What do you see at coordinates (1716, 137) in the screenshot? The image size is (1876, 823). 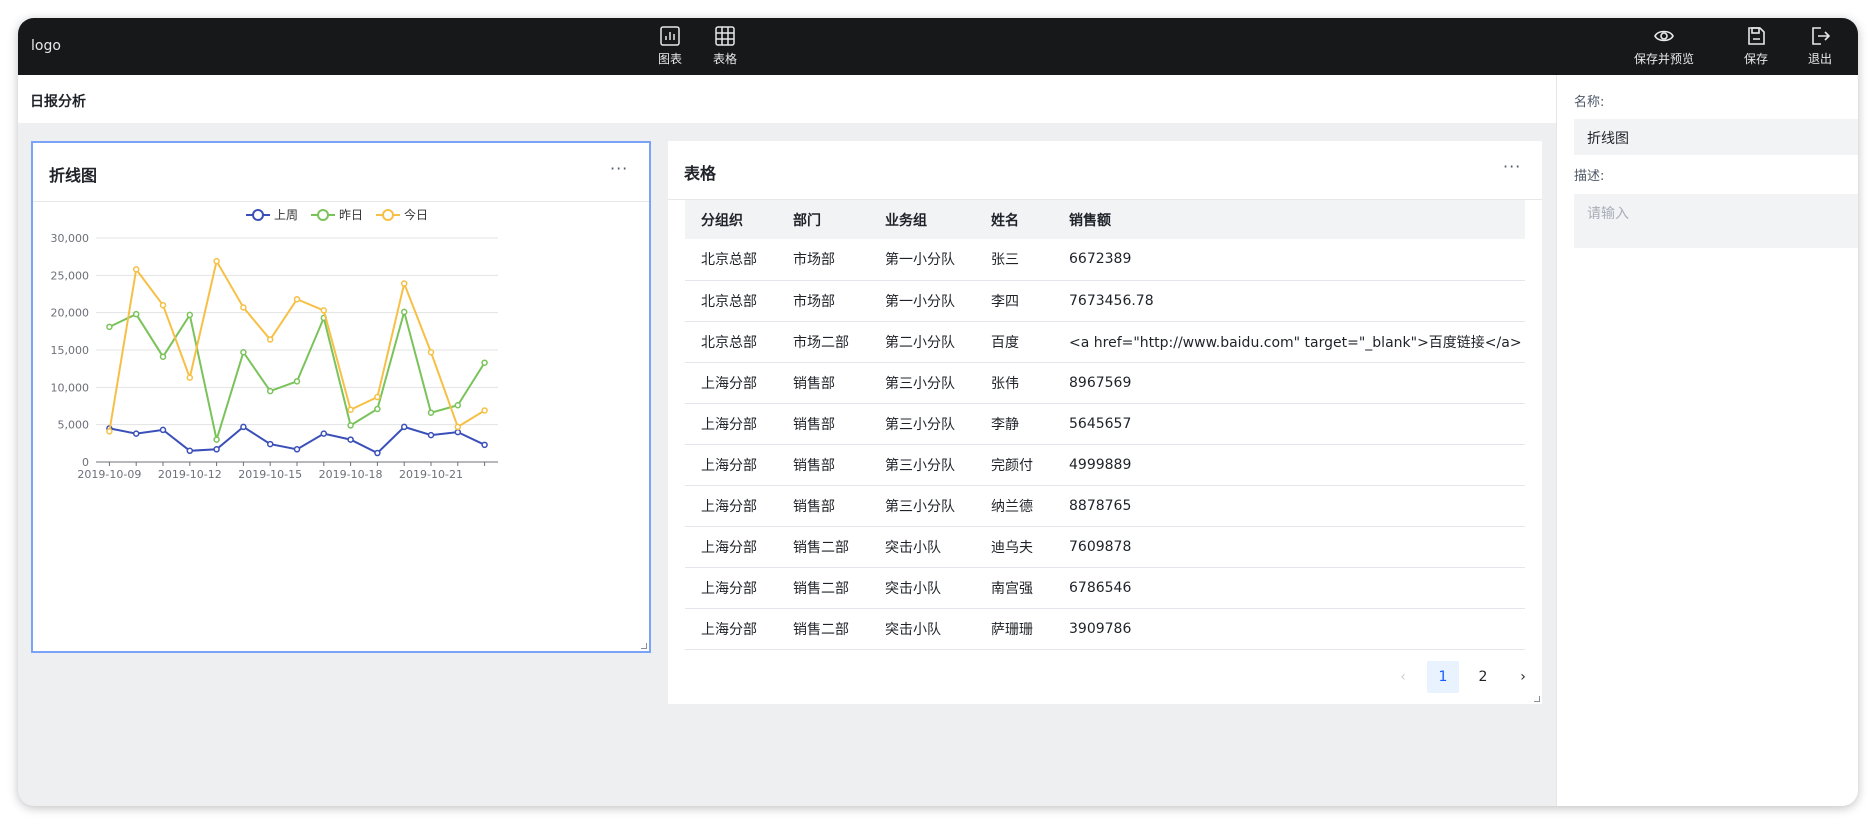 I see `name-field: 折线图` at bounding box center [1716, 137].